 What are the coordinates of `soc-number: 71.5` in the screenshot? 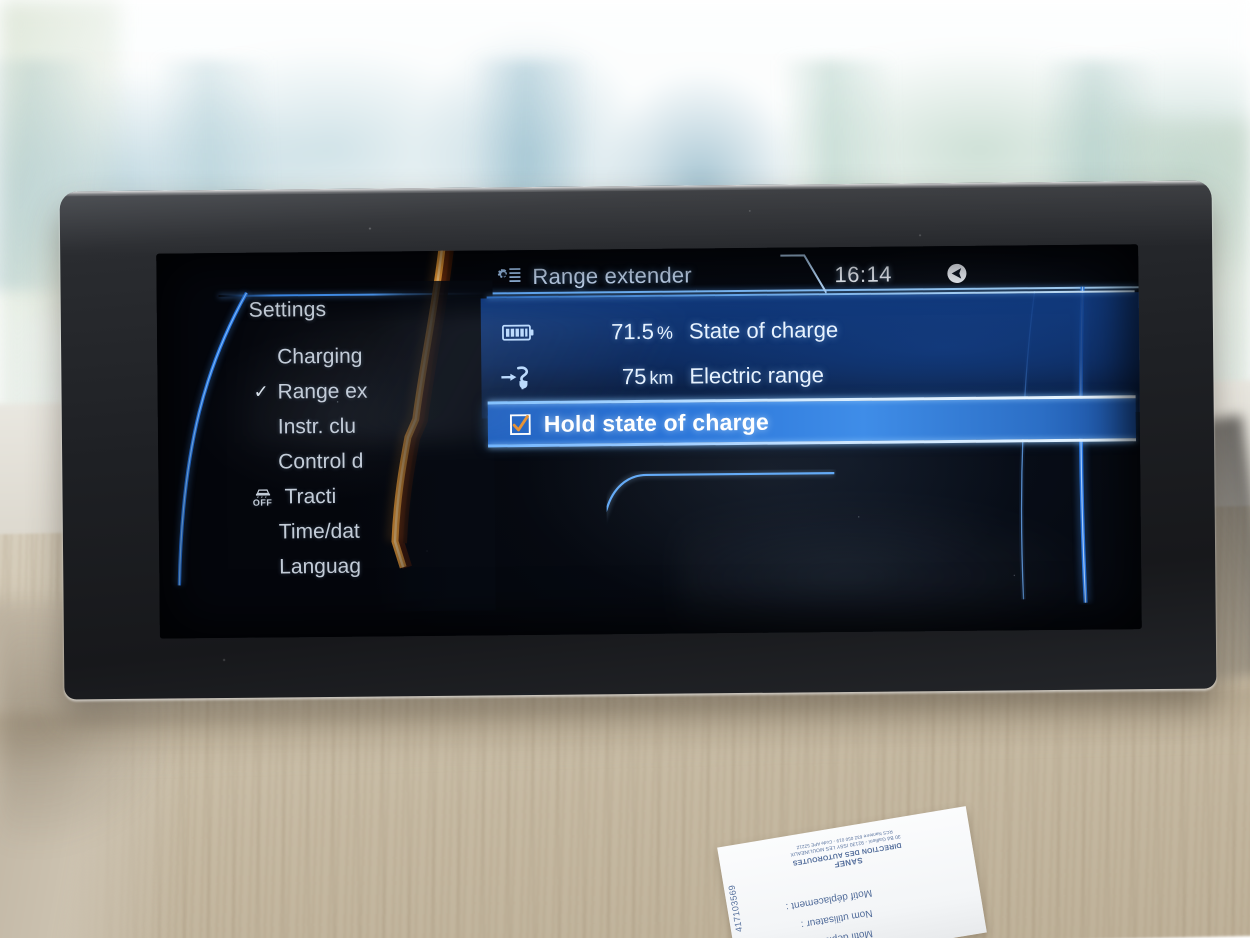 It's located at (632, 331).